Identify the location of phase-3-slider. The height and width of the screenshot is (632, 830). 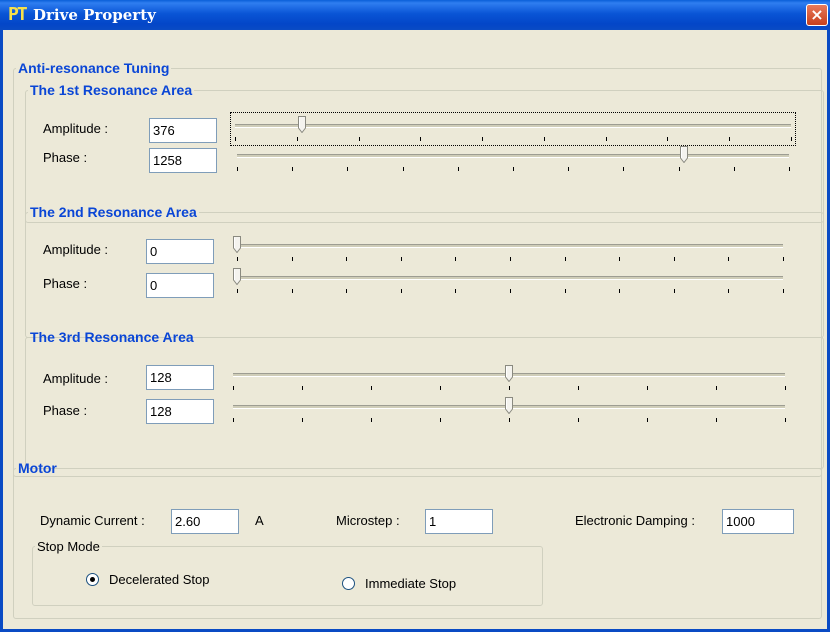
(509, 410).